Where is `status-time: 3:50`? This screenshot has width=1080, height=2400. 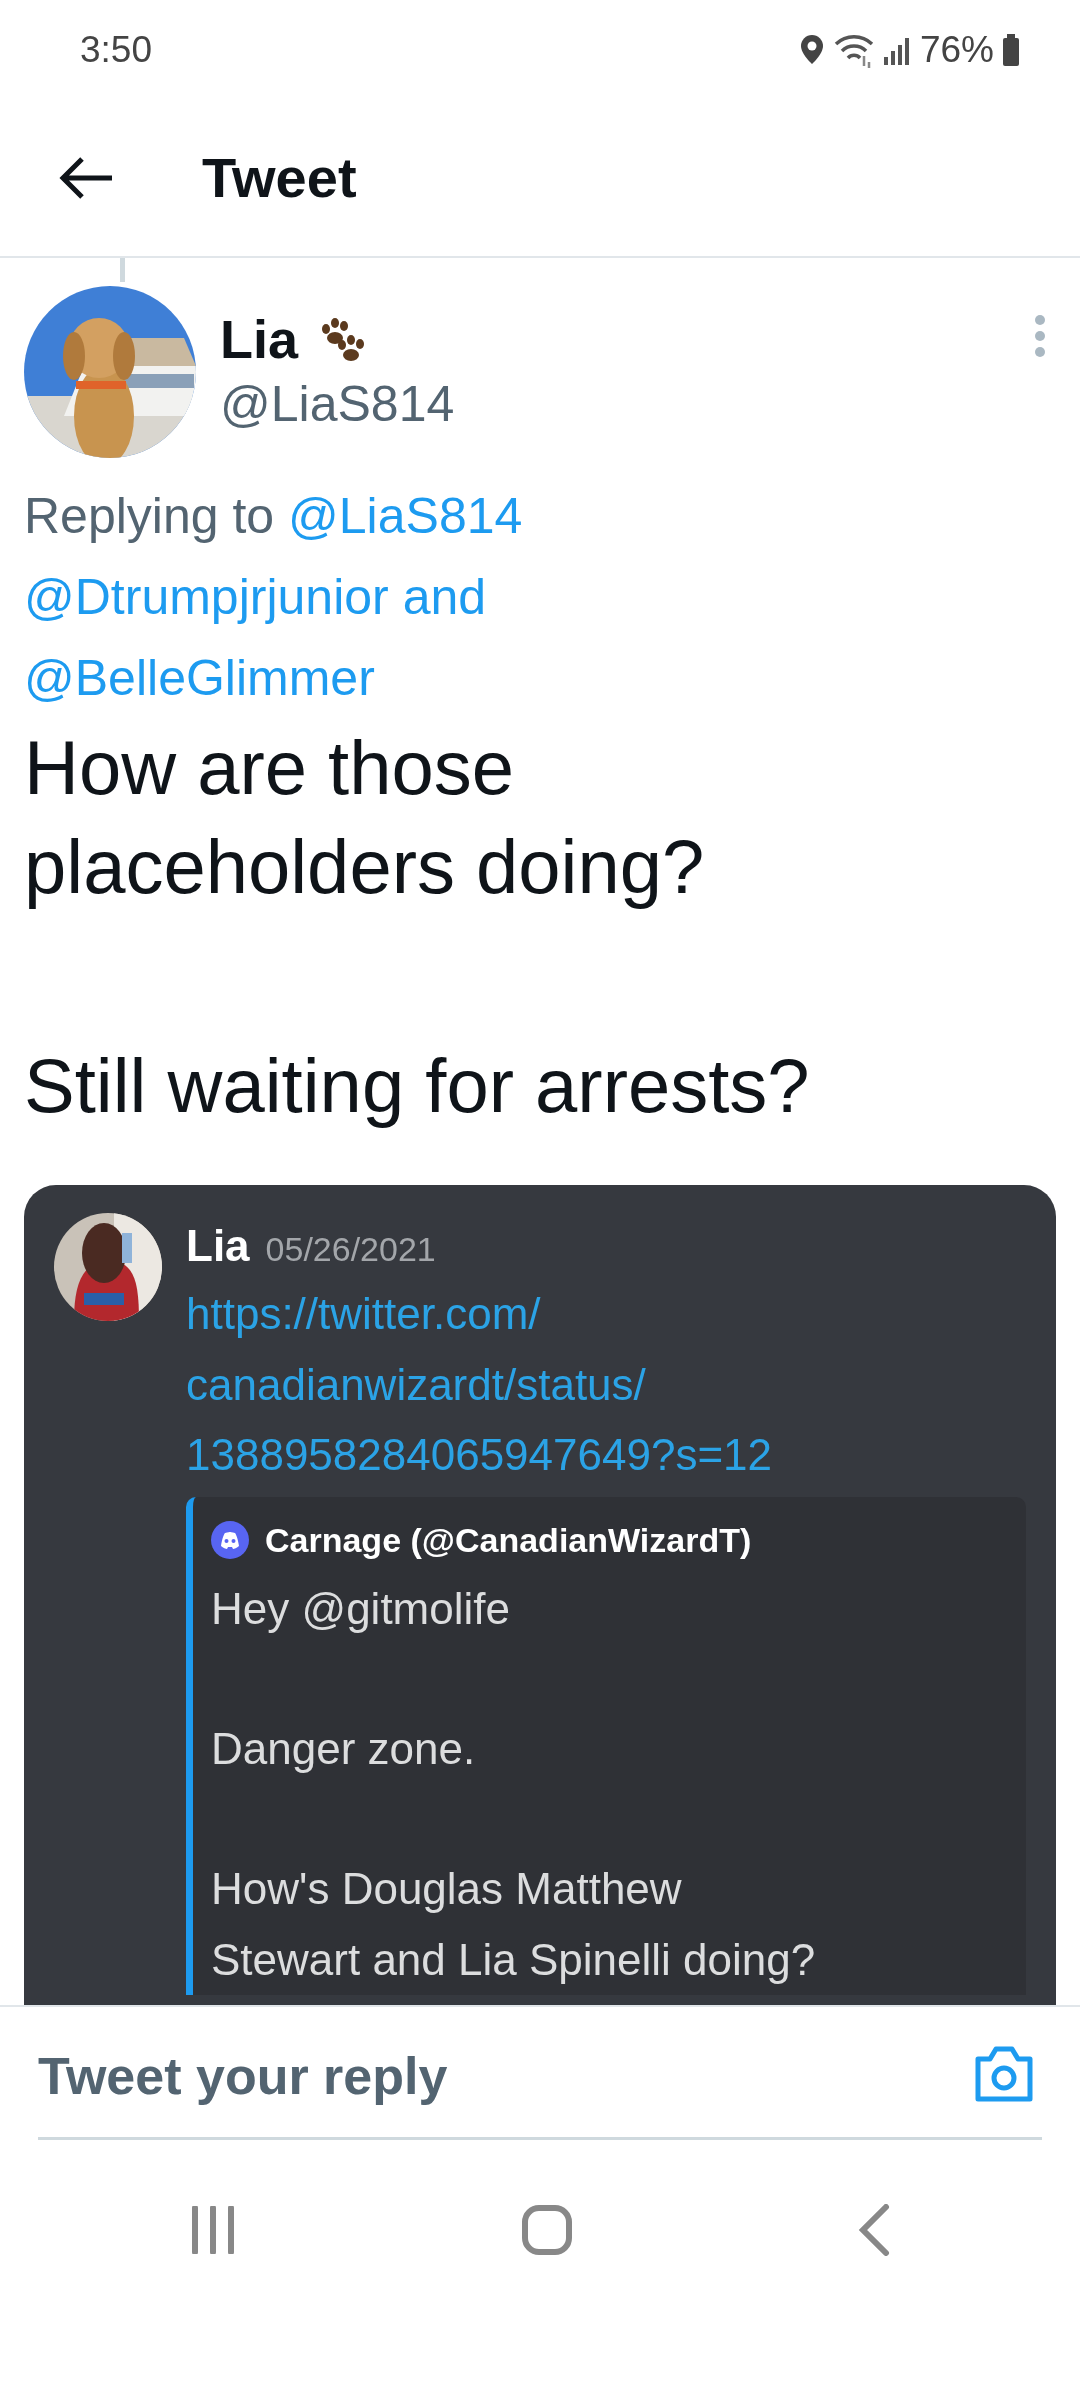 status-time: 3:50 is located at coordinates (116, 50).